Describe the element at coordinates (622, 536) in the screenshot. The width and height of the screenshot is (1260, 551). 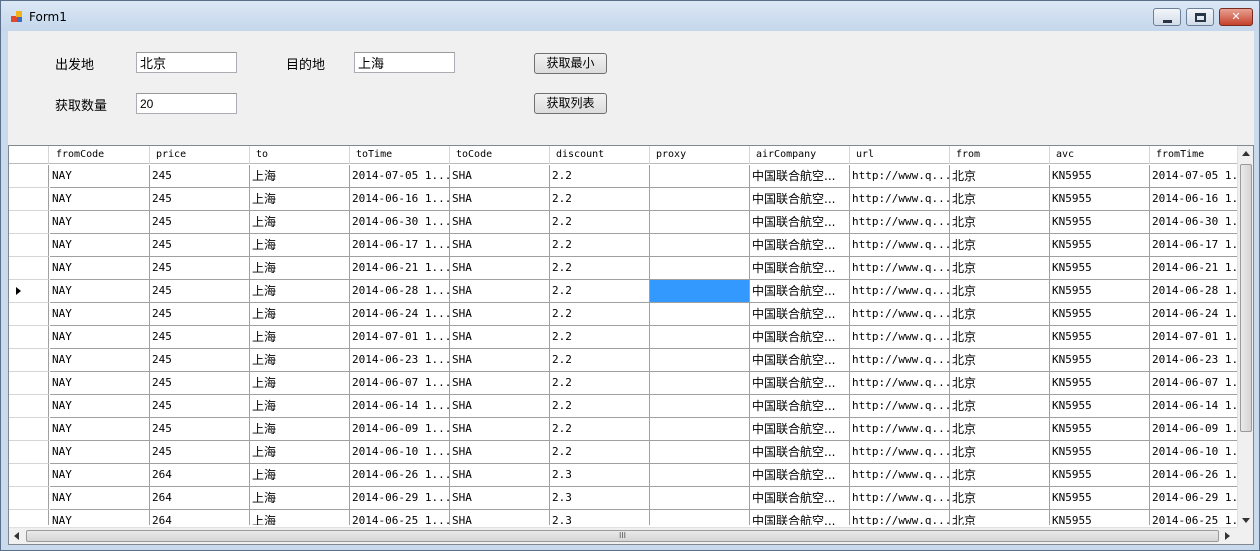
I see `horizontal-scroll-thumb: III` at that location.